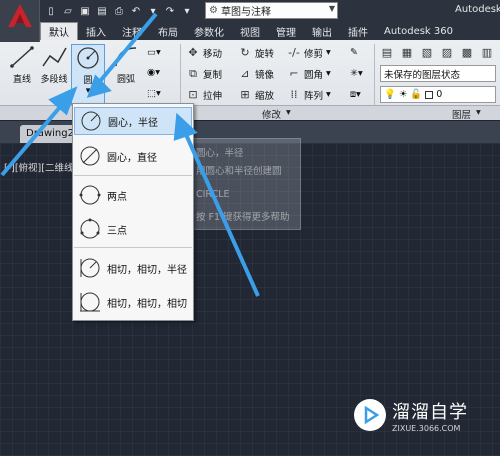  I want to click on fillet-button: ⌐ 圆角 ▾, so click(308, 73).